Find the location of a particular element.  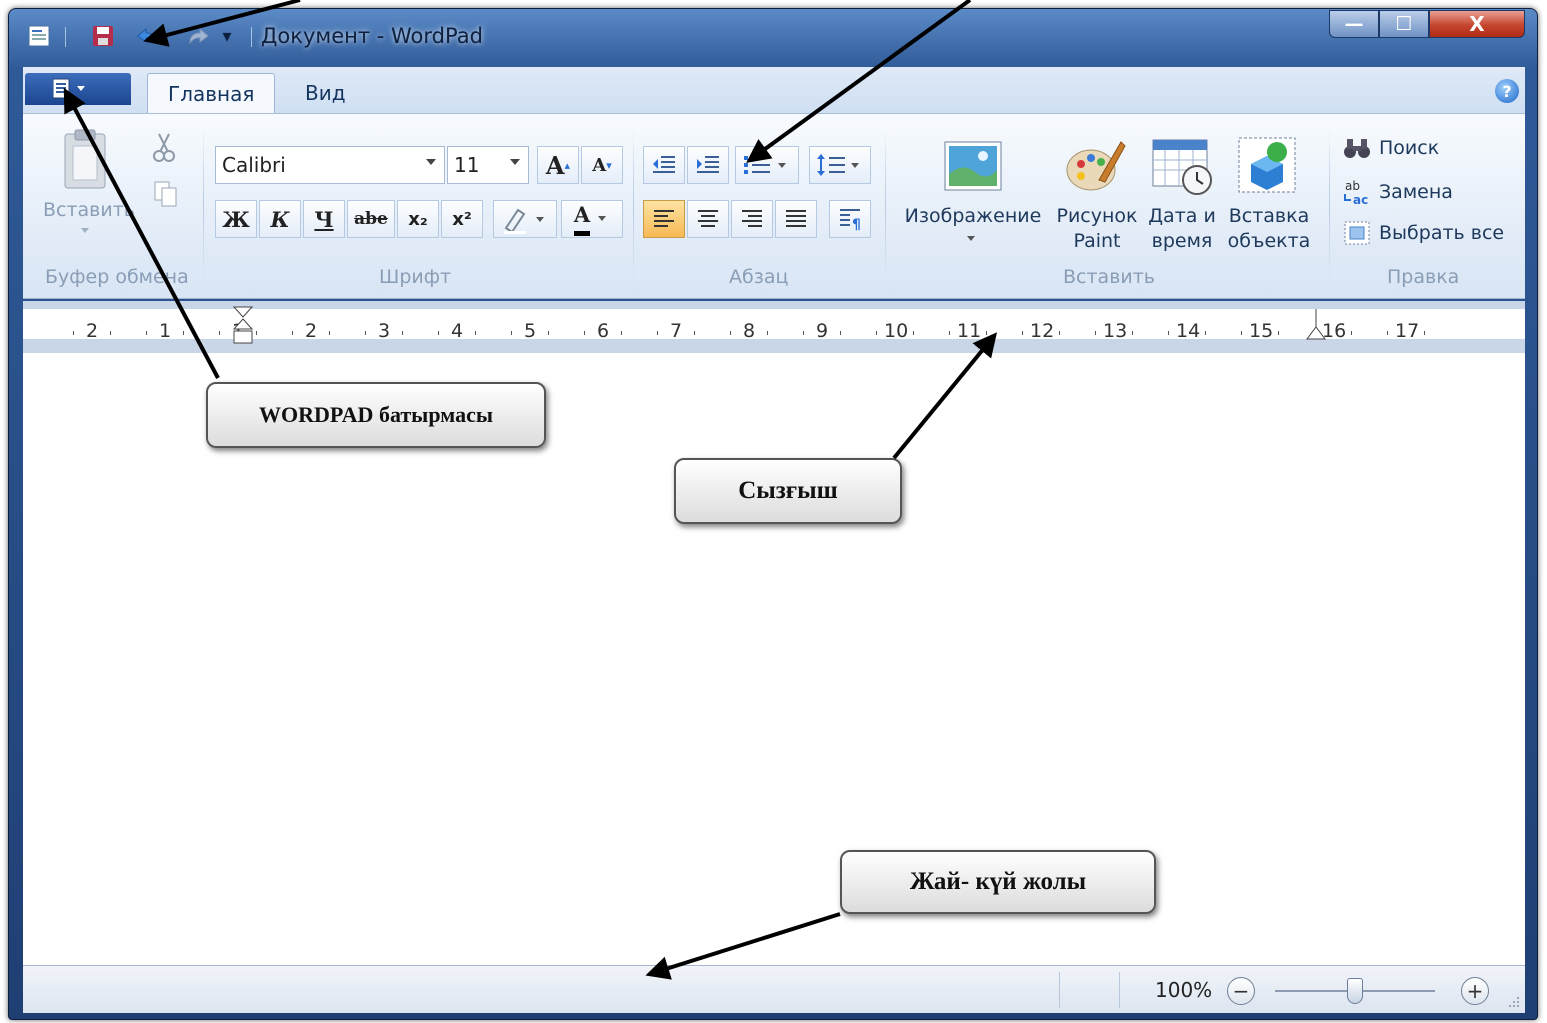

paragraph-group-label: Абзац is located at coordinates (759, 277).